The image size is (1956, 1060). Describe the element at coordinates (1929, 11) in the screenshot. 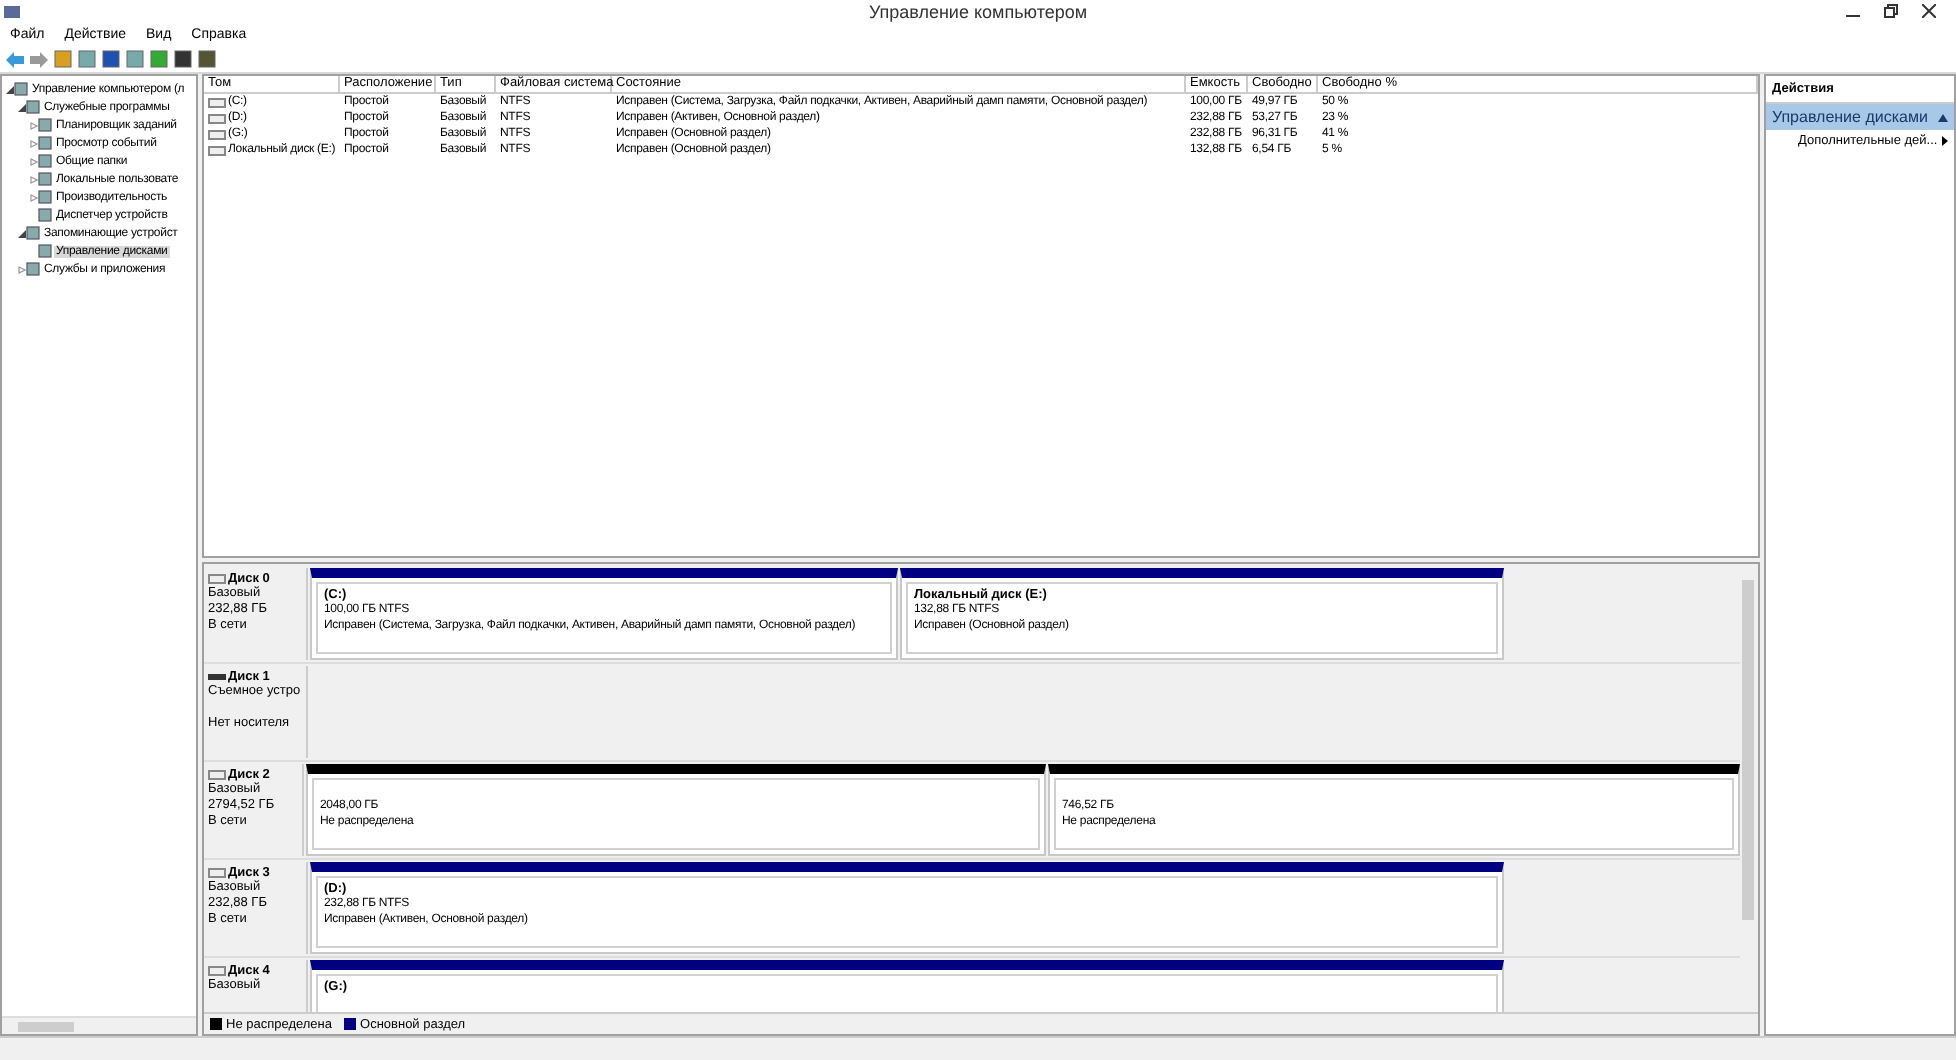

I see `close-icon` at that location.